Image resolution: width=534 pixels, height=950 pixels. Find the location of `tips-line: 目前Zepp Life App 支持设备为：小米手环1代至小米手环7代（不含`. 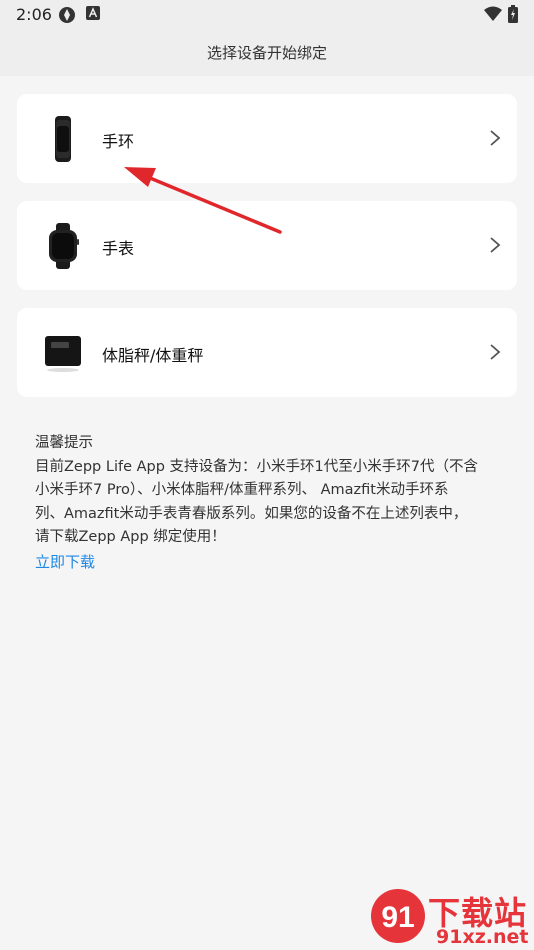

tips-line: 目前Zepp Life App 支持设备为：小米手环1代至小米手环7代（不含 is located at coordinates (256, 466).